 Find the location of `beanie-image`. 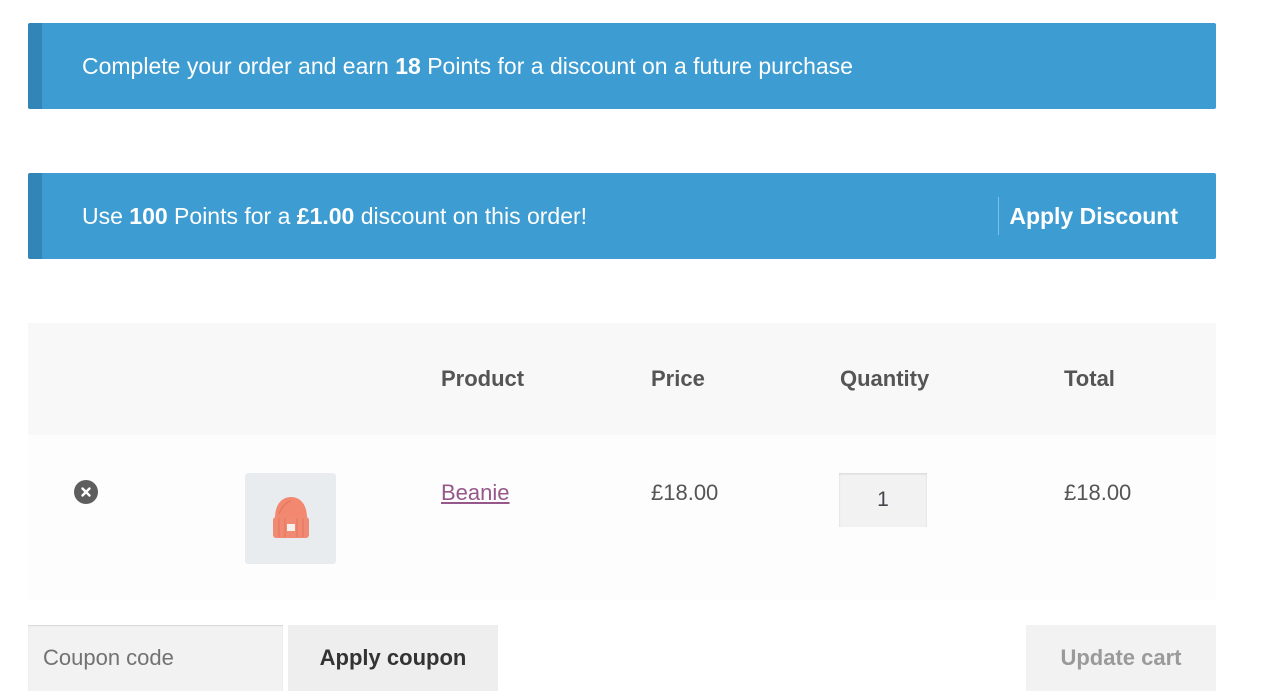

beanie-image is located at coordinates (290, 517).